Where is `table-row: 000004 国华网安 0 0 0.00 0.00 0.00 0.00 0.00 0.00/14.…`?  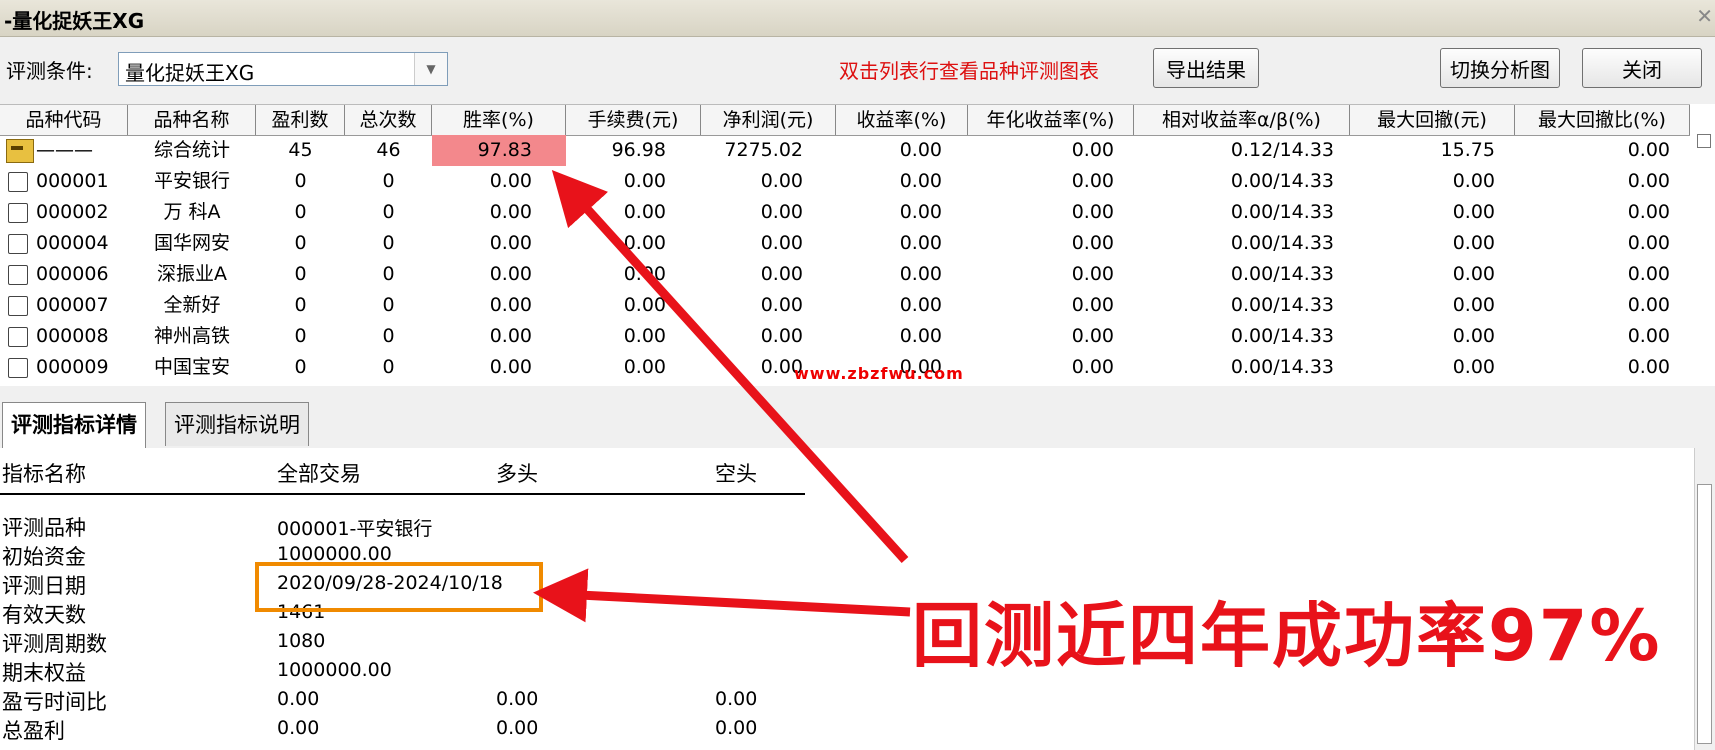 table-row: 000004 国华网安 0 0 0.00 0.00 0.00 0.00 0.00 0.00/14.… is located at coordinates (845, 243).